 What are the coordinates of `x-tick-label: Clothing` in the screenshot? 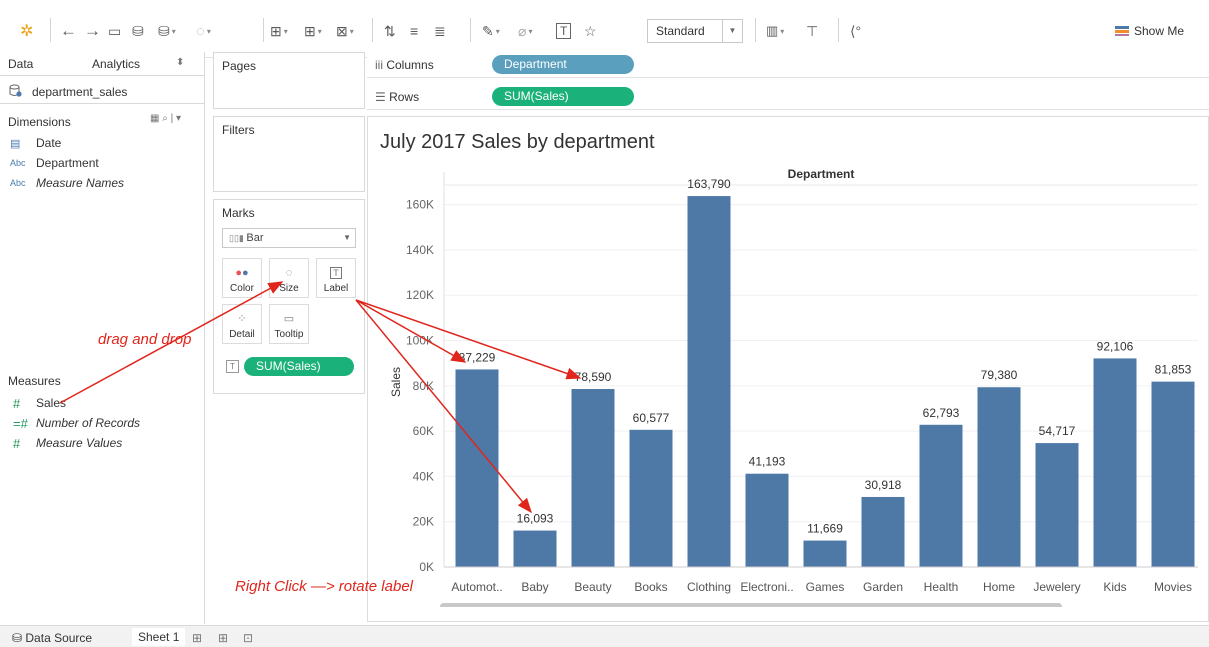 It's located at (709, 587).